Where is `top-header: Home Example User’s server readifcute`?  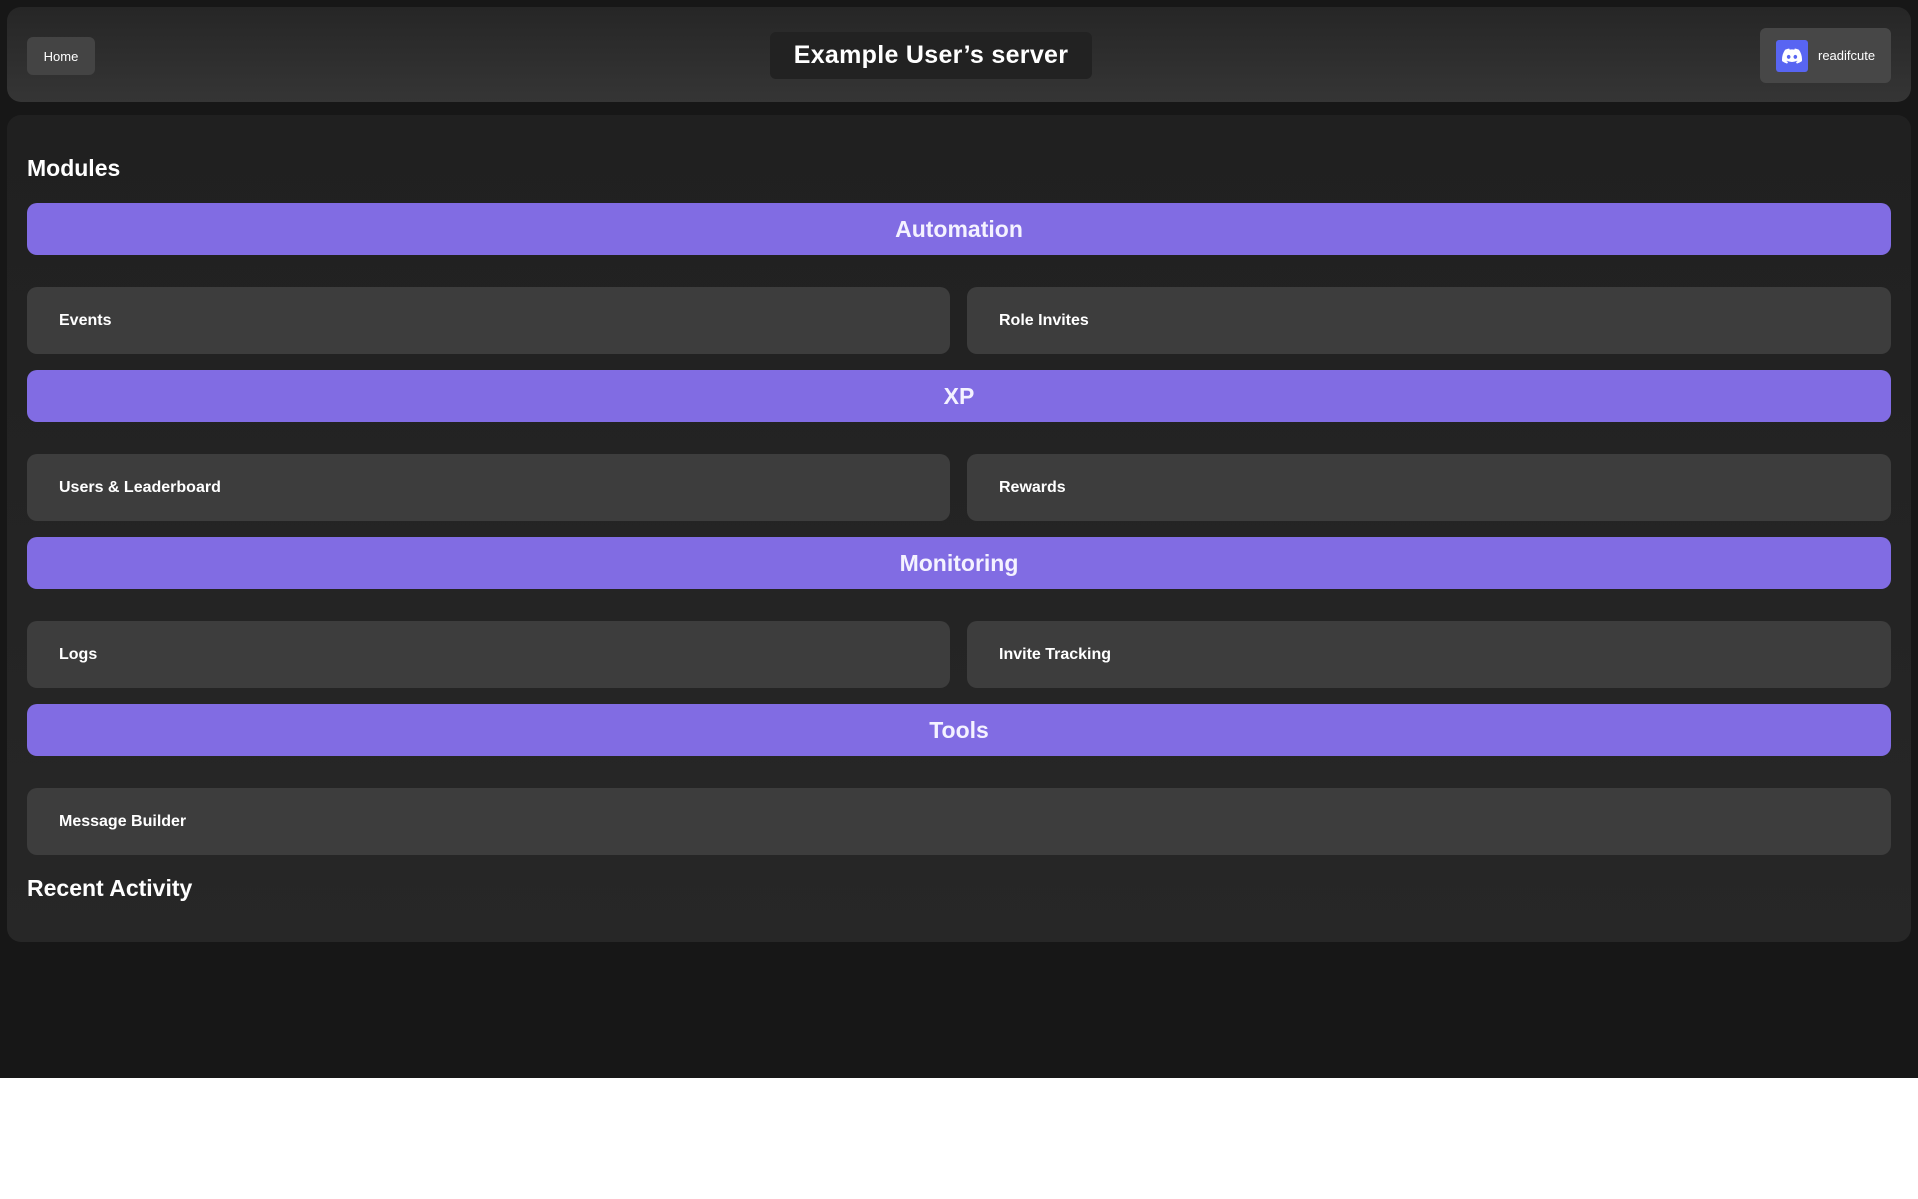 top-header: Home Example User’s server readifcute is located at coordinates (959, 54).